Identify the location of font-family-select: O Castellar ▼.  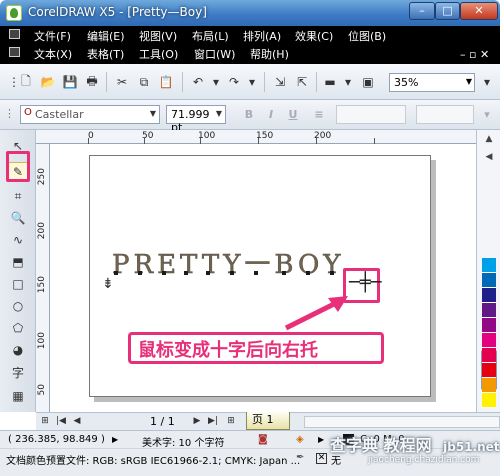
(90, 114).